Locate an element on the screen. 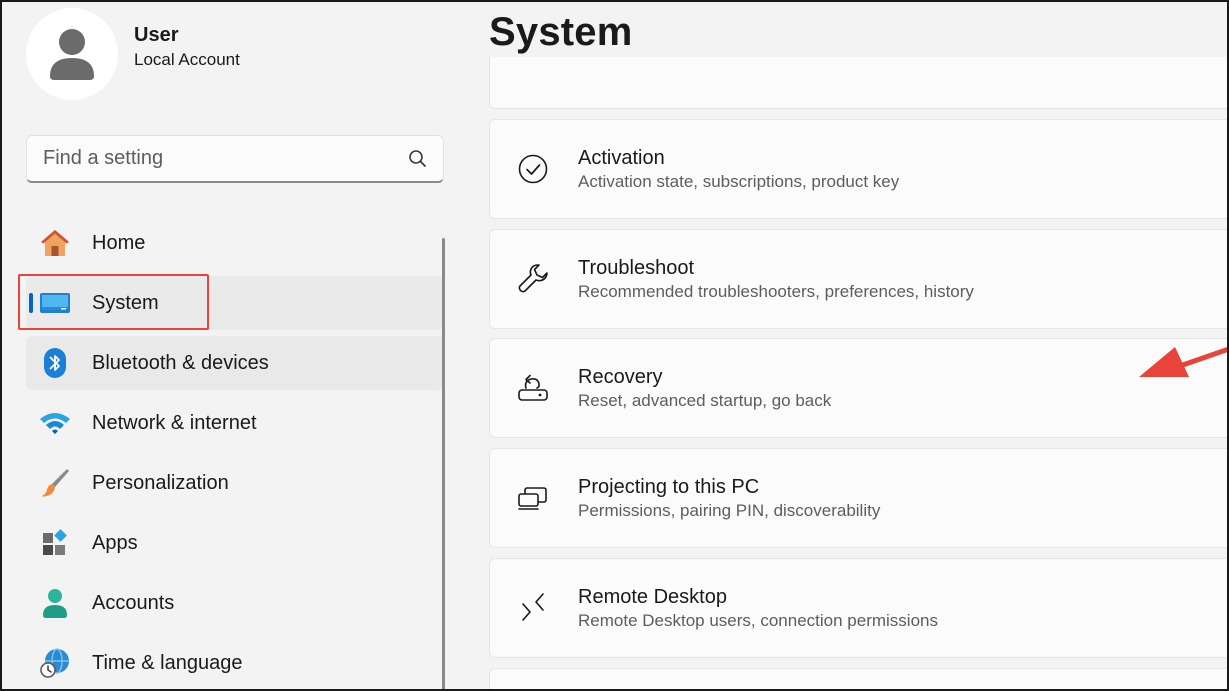 Image resolution: width=1229 pixels, height=691 pixels. nav-item-bluetooth-devices: Bluetooth & devices is located at coordinates (235, 363).